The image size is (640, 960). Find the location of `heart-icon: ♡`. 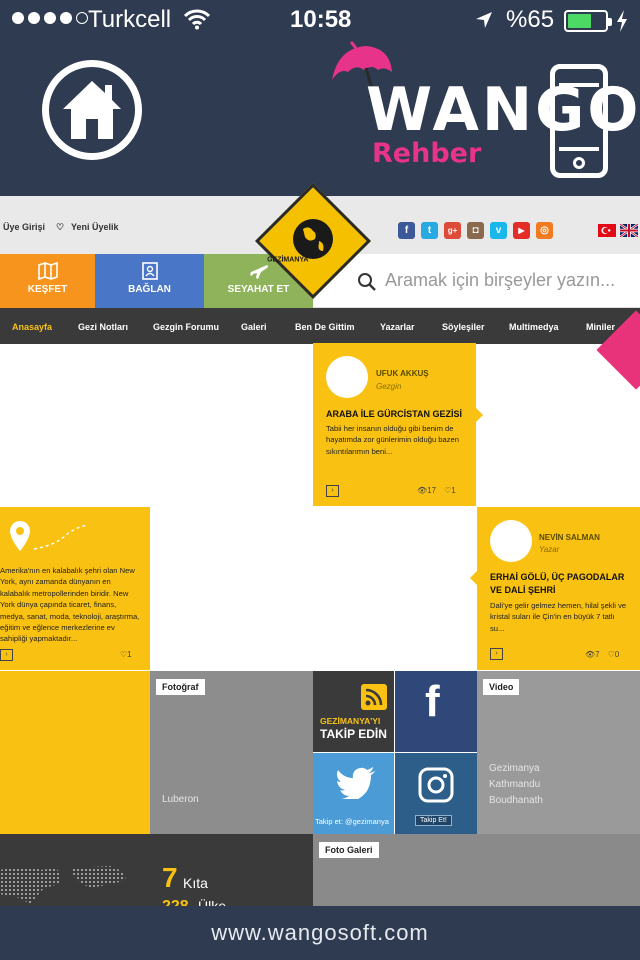

heart-icon: ♡ is located at coordinates (60, 227).